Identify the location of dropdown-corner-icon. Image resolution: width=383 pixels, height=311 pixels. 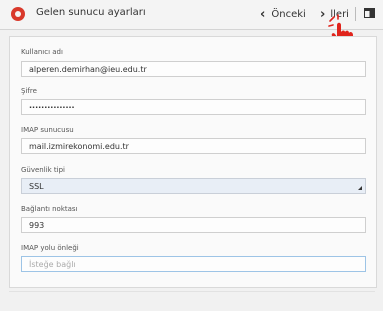
(360, 188).